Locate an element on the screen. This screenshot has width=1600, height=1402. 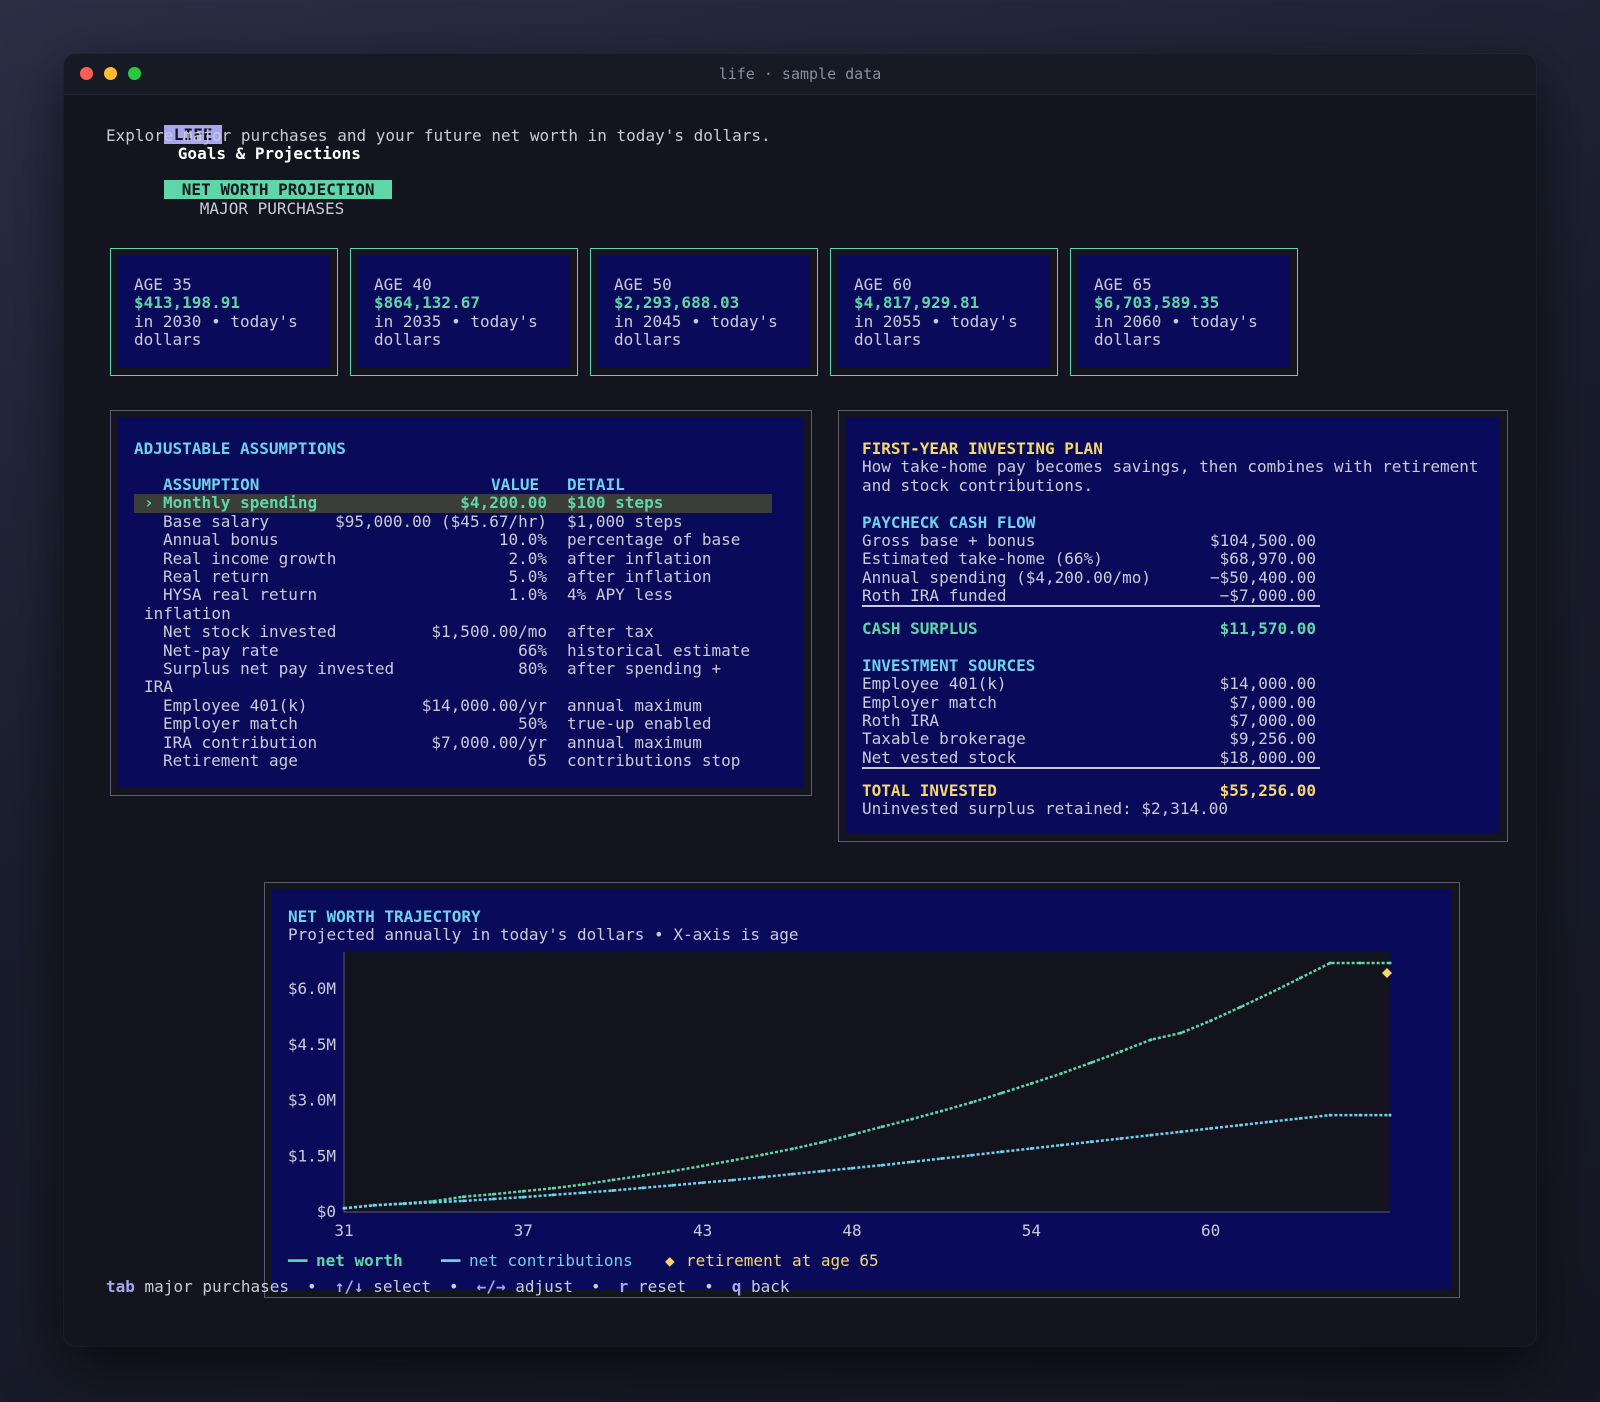
x-tick-label: 37 is located at coordinates (523, 1230).